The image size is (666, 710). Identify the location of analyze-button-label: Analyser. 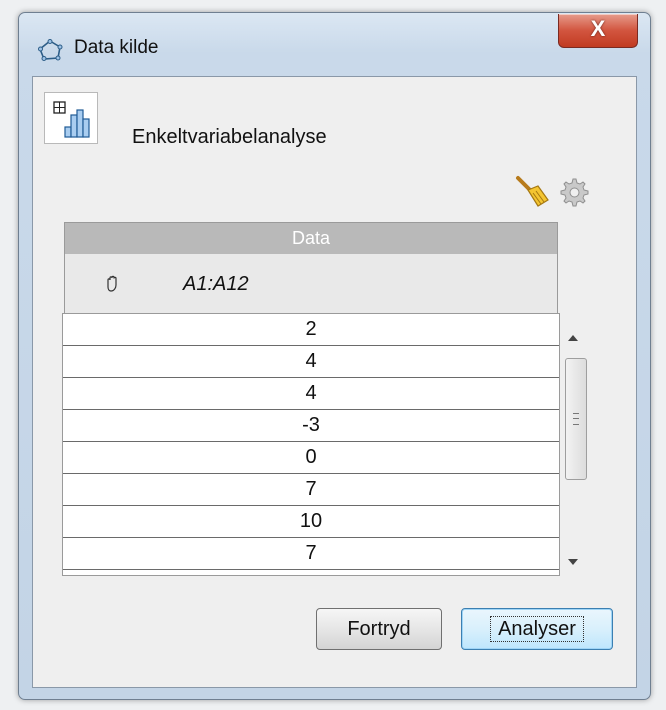
(537, 629).